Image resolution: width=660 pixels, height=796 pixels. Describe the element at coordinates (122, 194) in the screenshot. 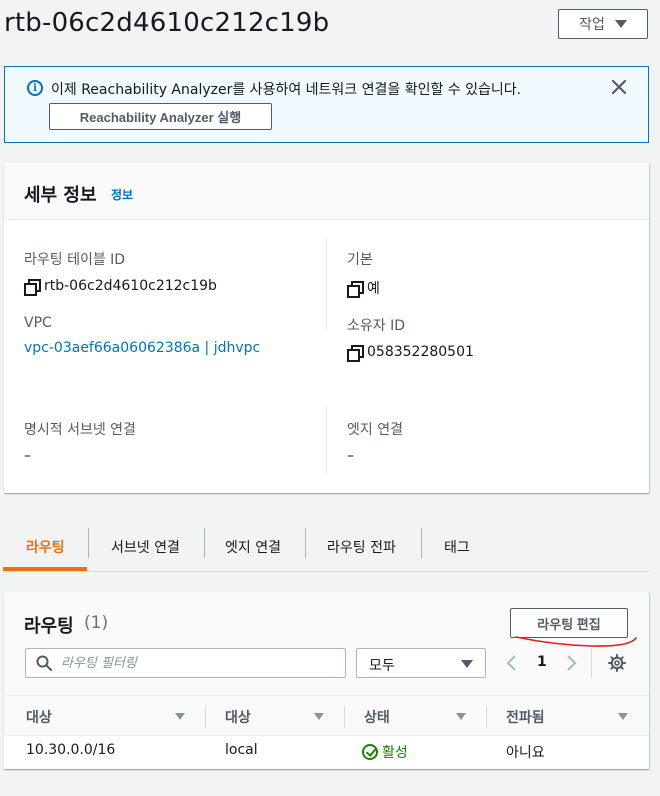

I see `details-info-link: 정보` at that location.